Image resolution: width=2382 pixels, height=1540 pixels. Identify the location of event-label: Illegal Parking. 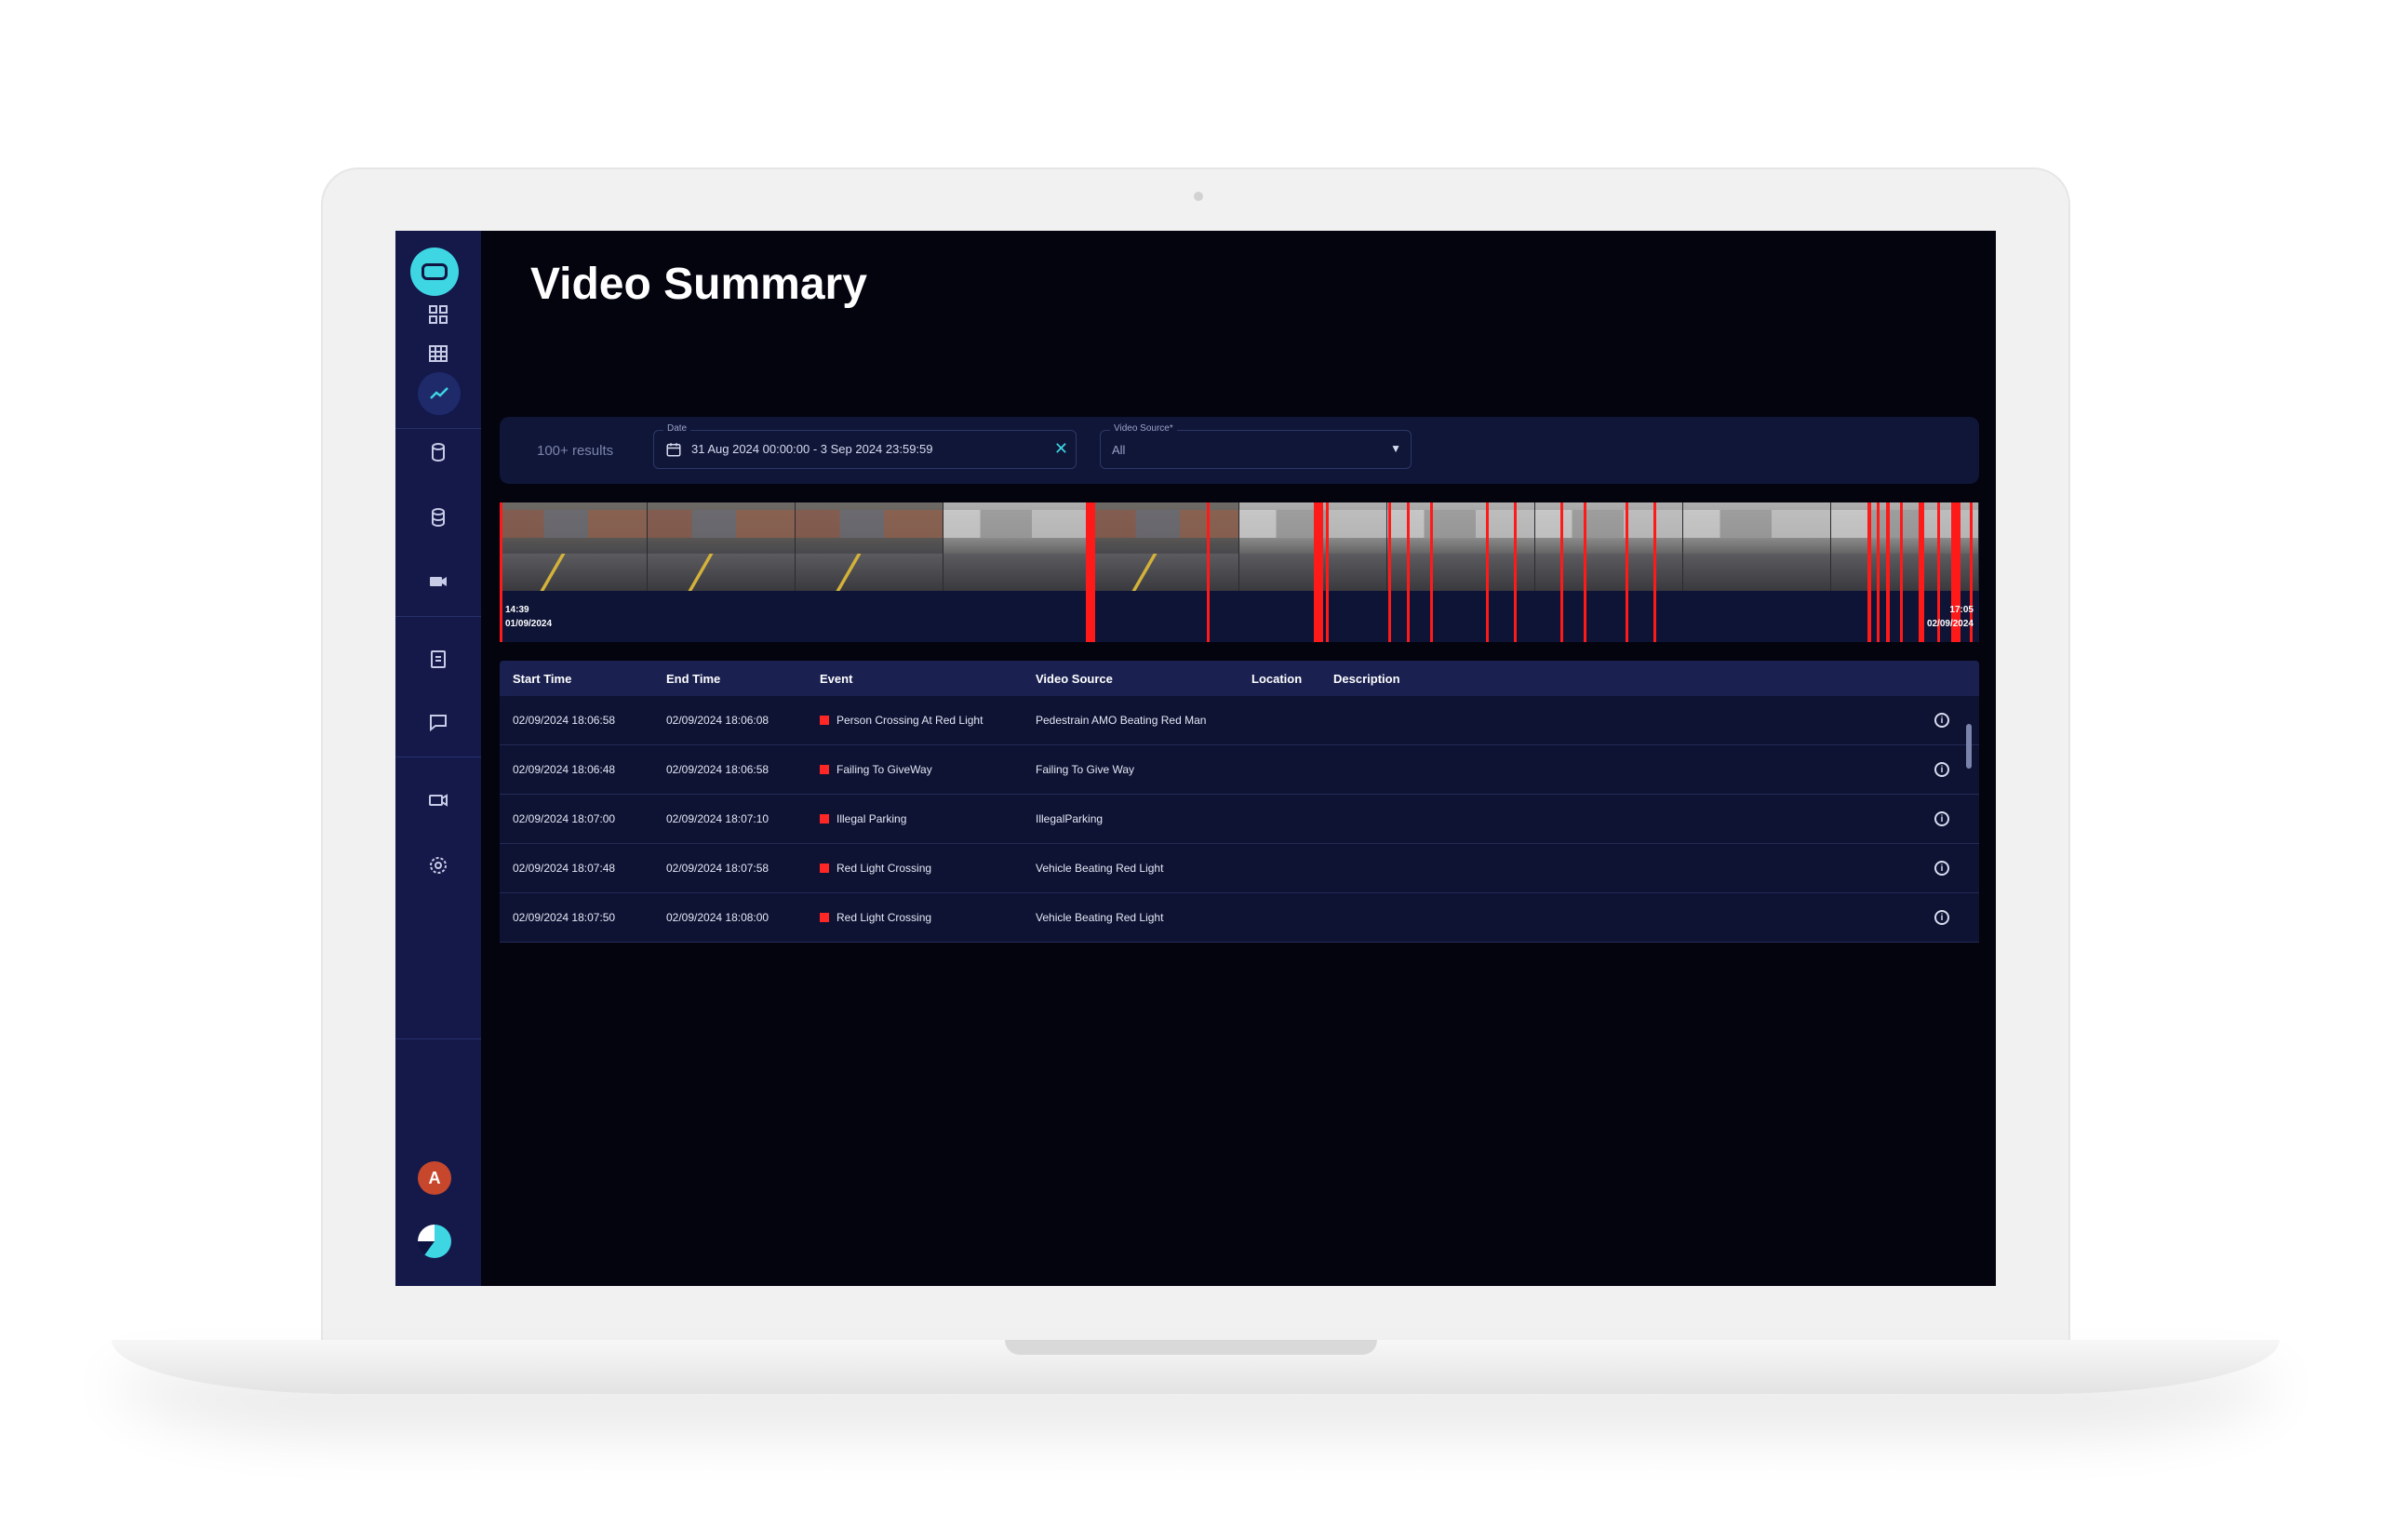
(871, 818).